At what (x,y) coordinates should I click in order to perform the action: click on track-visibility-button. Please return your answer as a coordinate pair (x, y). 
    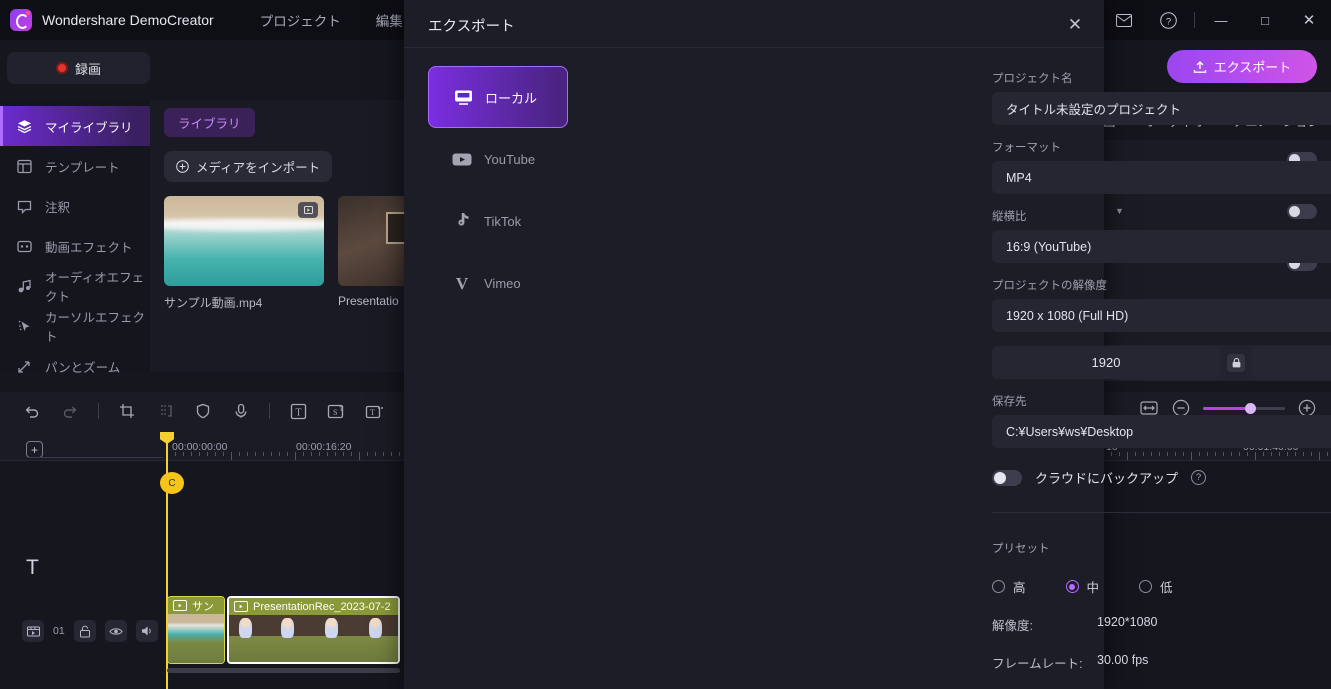
    Looking at the image, I should click on (115, 631).